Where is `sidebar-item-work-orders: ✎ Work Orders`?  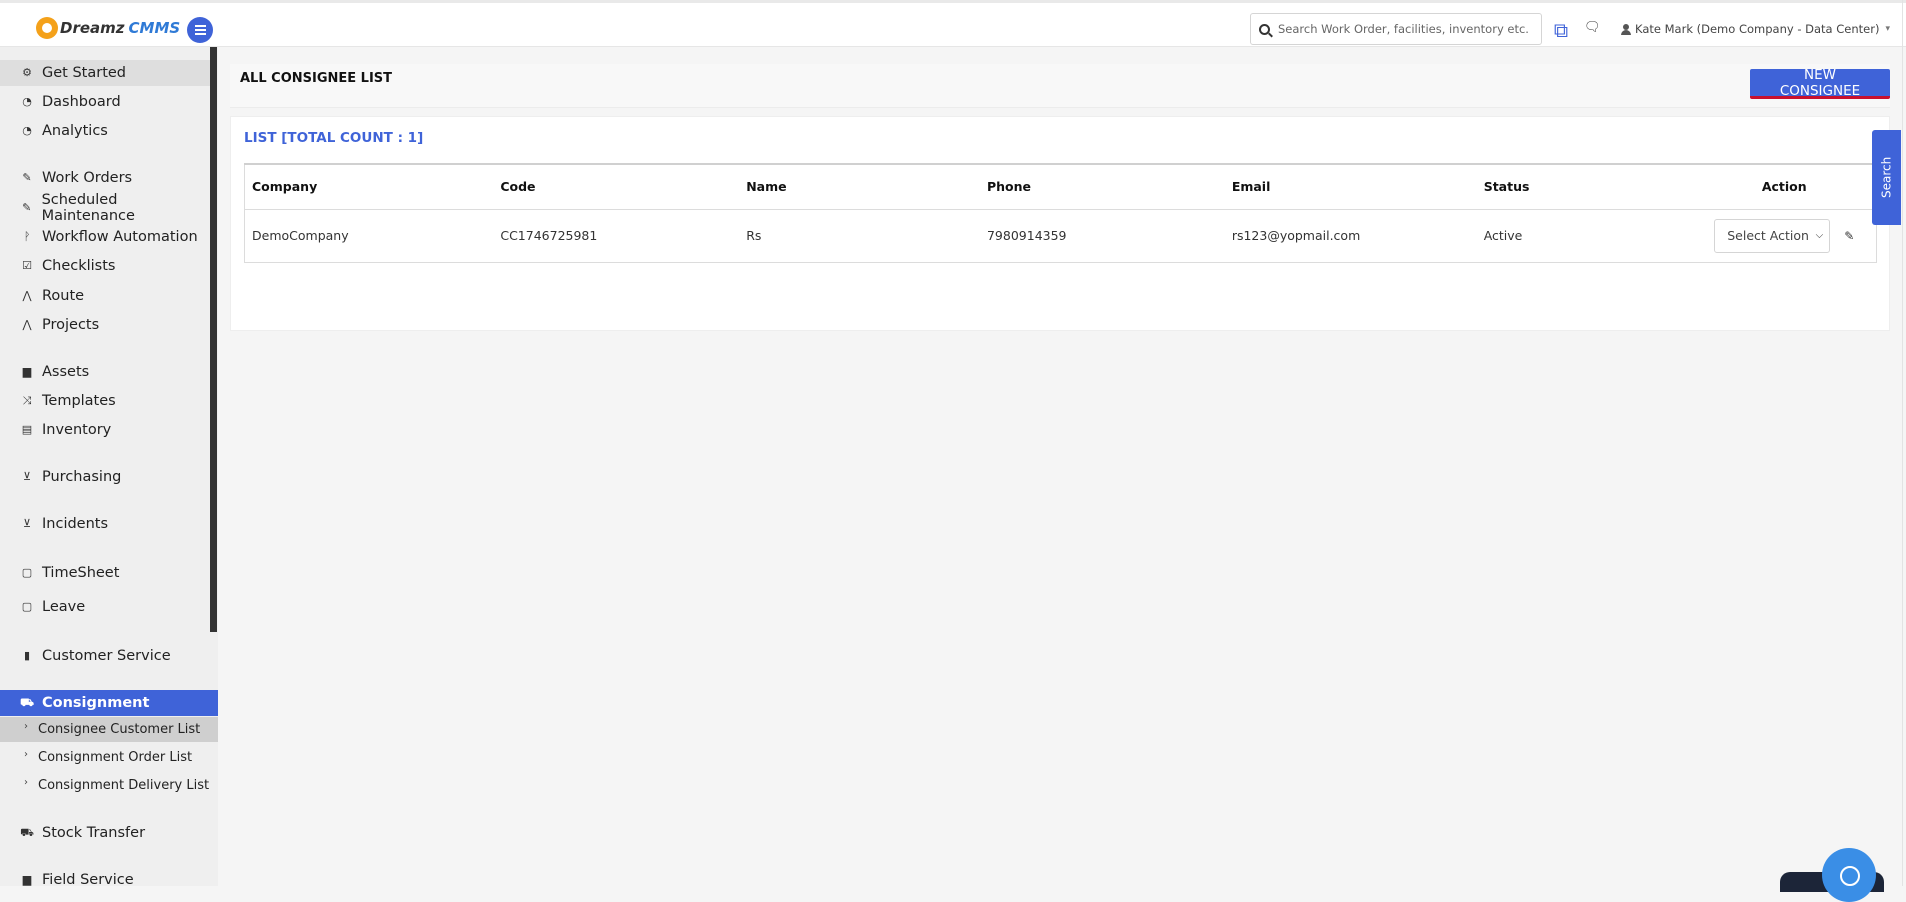
sidebar-item-work-orders: ✎ Work Orders is located at coordinates (105, 178).